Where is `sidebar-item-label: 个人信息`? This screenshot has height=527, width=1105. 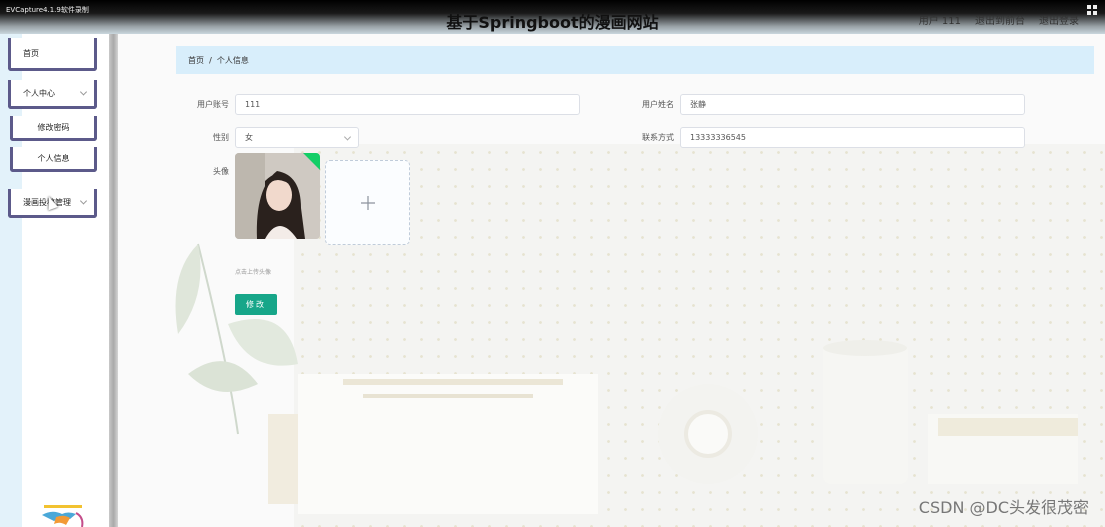 sidebar-item-label: 个人信息 is located at coordinates (53, 158).